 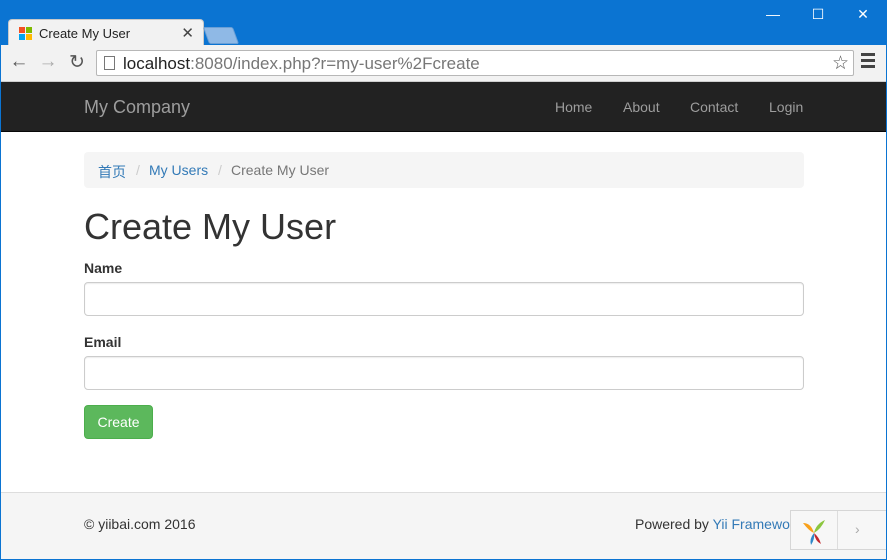 What do you see at coordinates (444, 170) in the screenshot?
I see `breadcrumb: 首页 / My Users / Create My User` at bounding box center [444, 170].